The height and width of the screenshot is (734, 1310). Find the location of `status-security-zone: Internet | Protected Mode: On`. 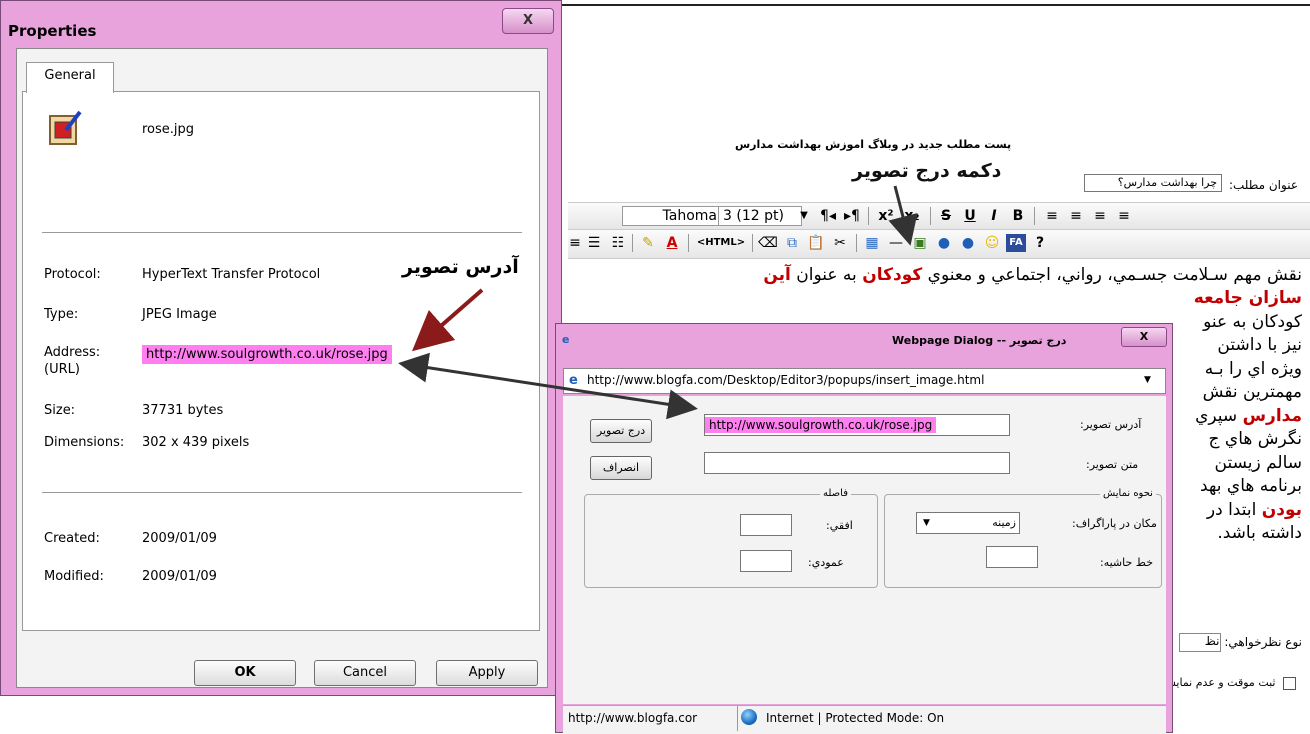

status-security-zone: Internet | Protected Mode: On is located at coordinates (855, 718).